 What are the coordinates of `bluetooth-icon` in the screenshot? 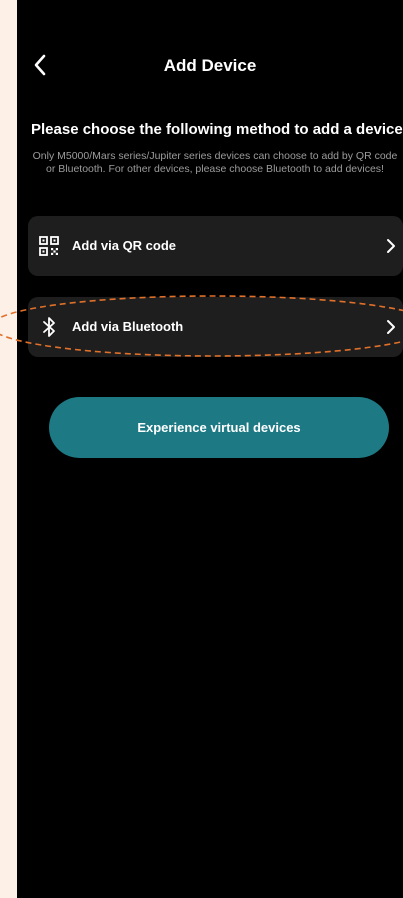 It's located at (49, 327).